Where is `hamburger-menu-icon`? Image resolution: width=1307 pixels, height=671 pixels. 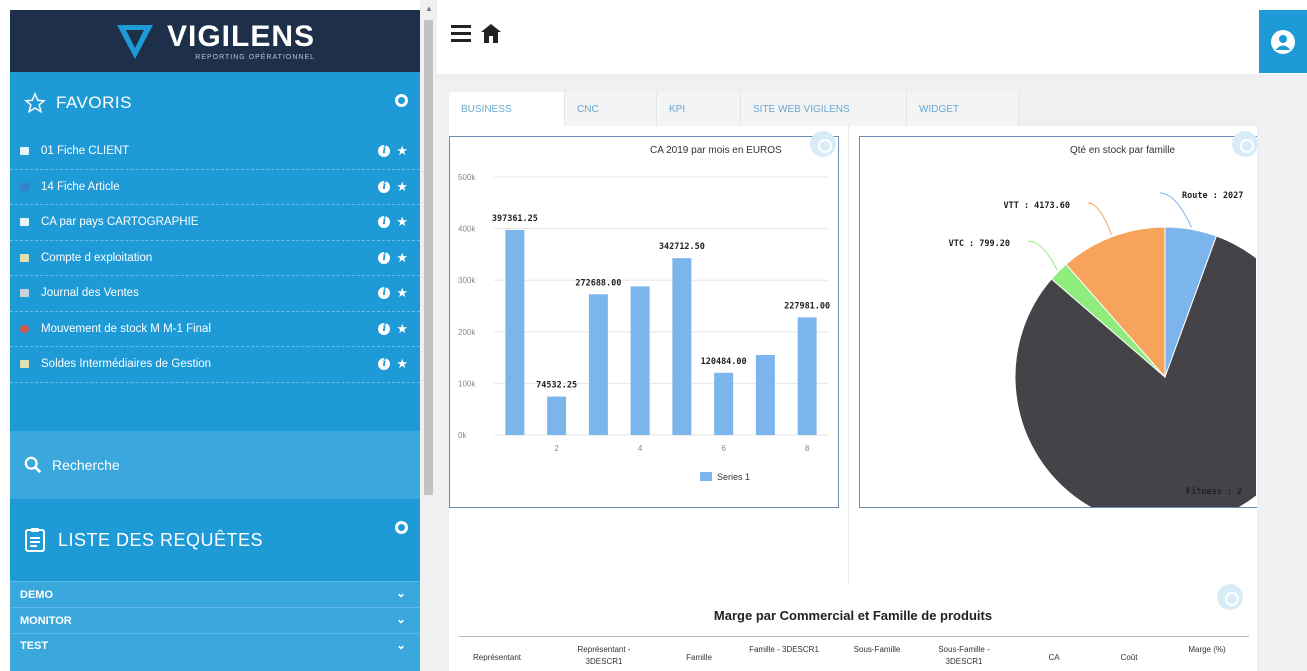
hamburger-menu-icon is located at coordinates (461, 33).